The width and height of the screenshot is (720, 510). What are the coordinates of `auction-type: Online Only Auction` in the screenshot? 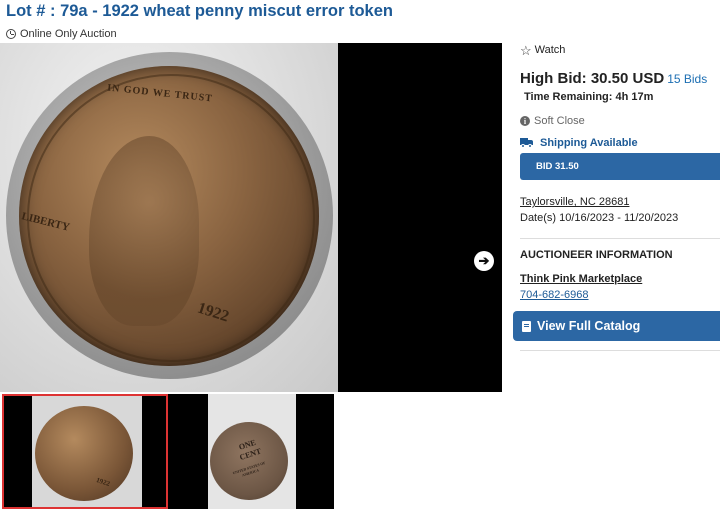 It's located at (61, 34).